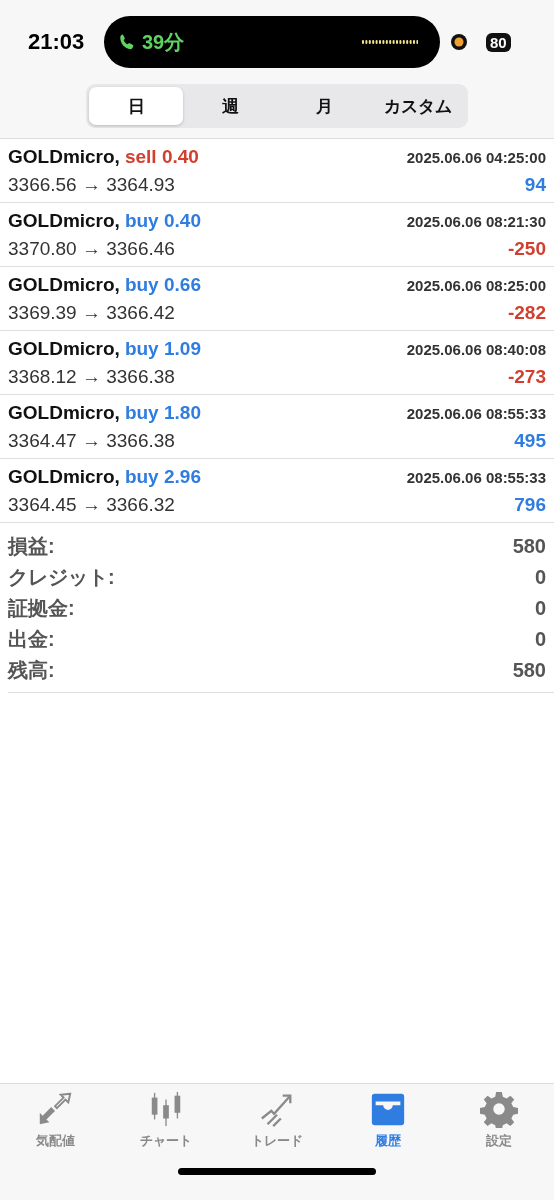 This screenshot has width=554, height=1200. I want to click on trade-row: GOLDmicro, sell 0.40 2025.06.06 04:25:00 3366.56 → 3364.93 94, so click(277, 171).